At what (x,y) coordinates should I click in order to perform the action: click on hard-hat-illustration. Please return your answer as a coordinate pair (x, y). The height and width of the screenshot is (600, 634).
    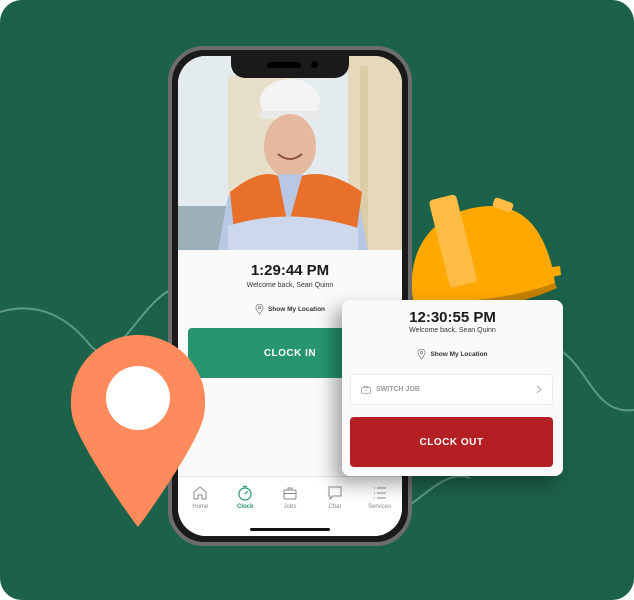
    Looking at the image, I should click on (486, 251).